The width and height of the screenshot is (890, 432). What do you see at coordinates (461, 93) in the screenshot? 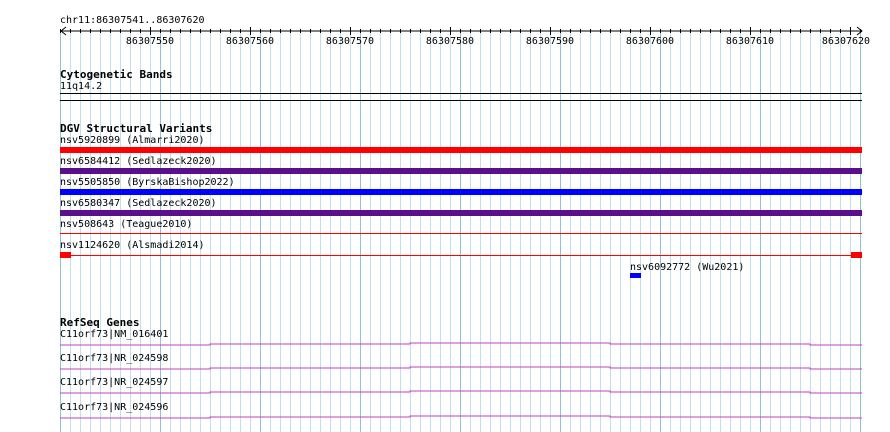
I see `cytoband-band-top` at bounding box center [461, 93].